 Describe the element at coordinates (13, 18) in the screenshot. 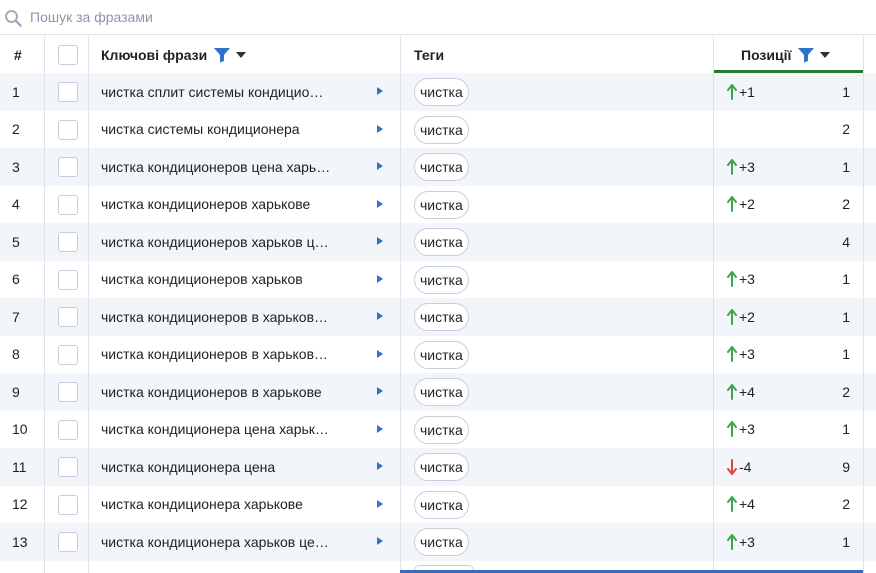

I see `search-icon` at that location.